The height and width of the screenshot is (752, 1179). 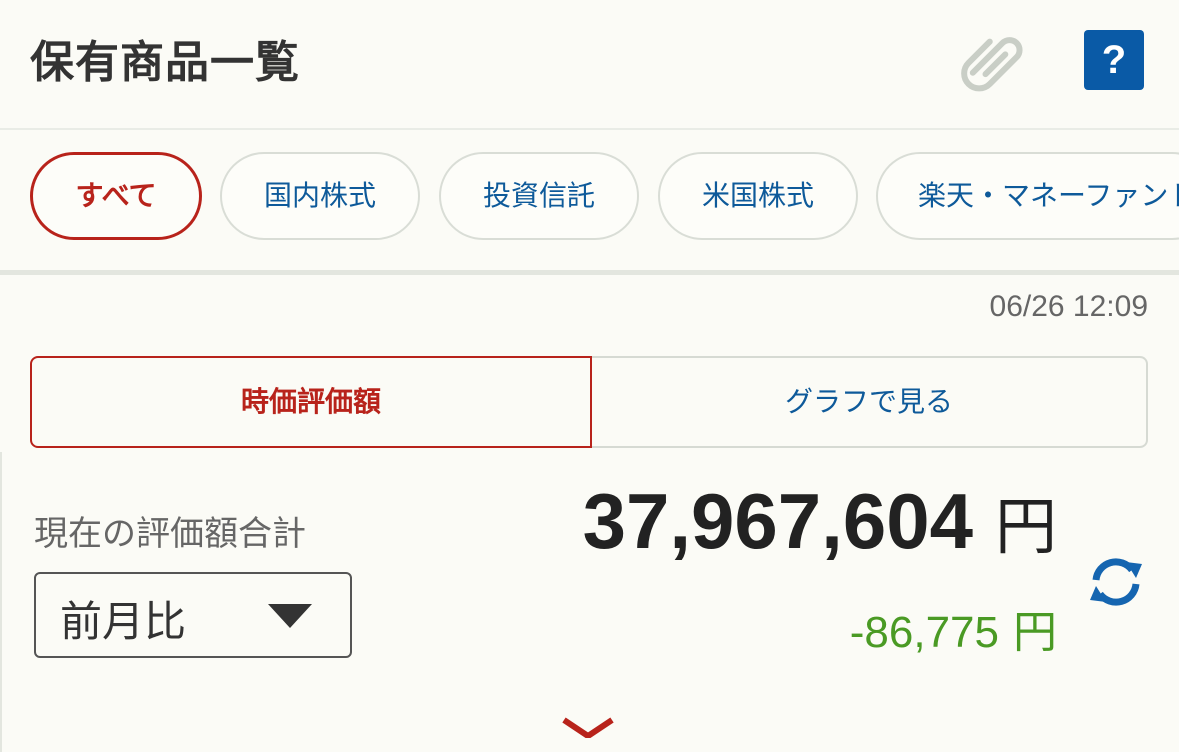 What do you see at coordinates (311, 402) in the screenshot?
I see `tab-valuation: 時価評価額` at bounding box center [311, 402].